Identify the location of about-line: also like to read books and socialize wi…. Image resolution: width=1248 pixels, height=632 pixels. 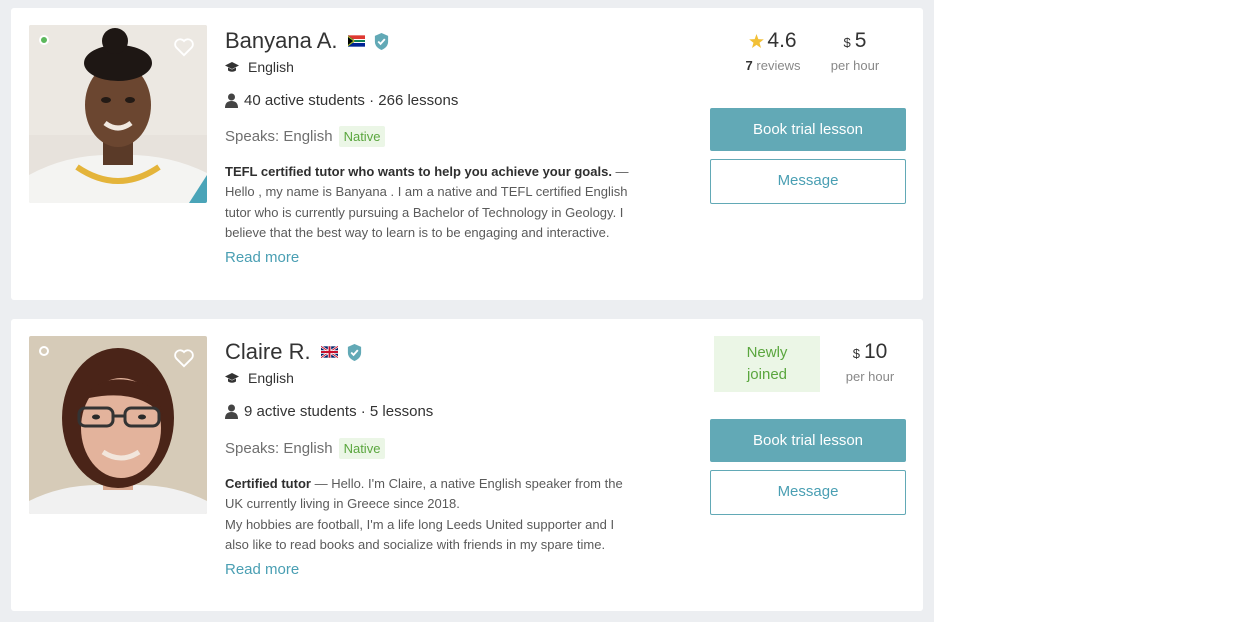
(415, 545).